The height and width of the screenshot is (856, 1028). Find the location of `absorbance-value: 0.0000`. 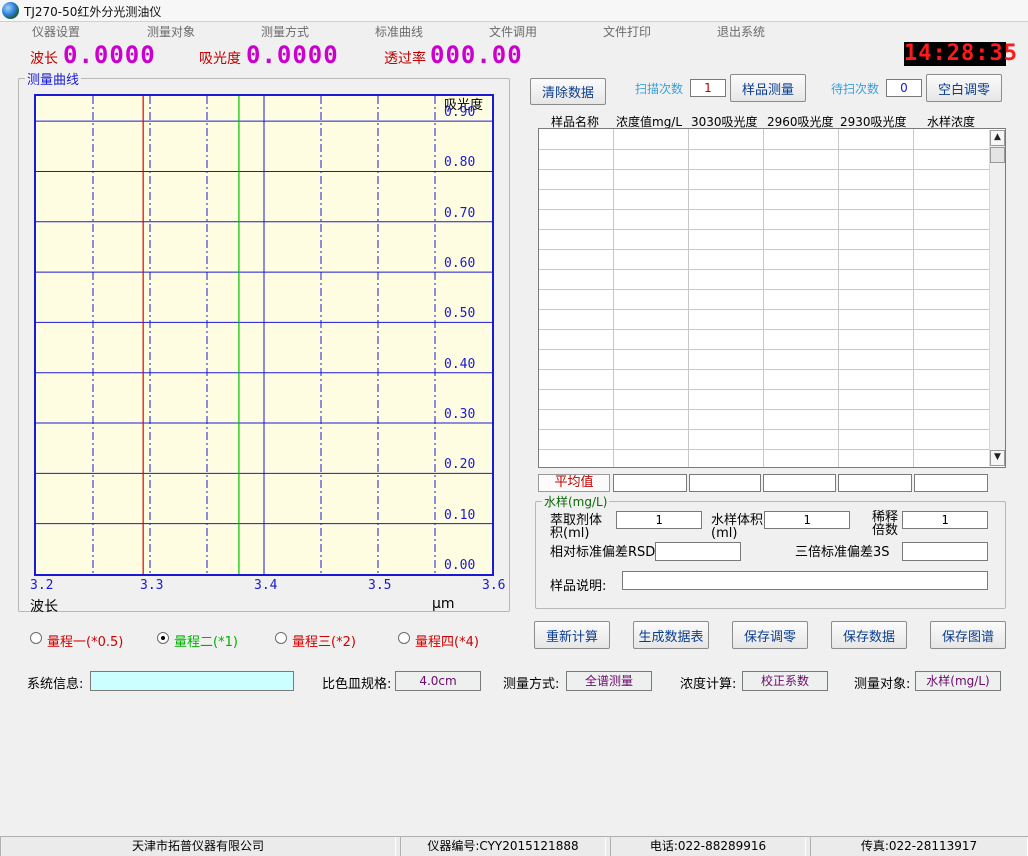

absorbance-value: 0.0000 is located at coordinates (292, 55).